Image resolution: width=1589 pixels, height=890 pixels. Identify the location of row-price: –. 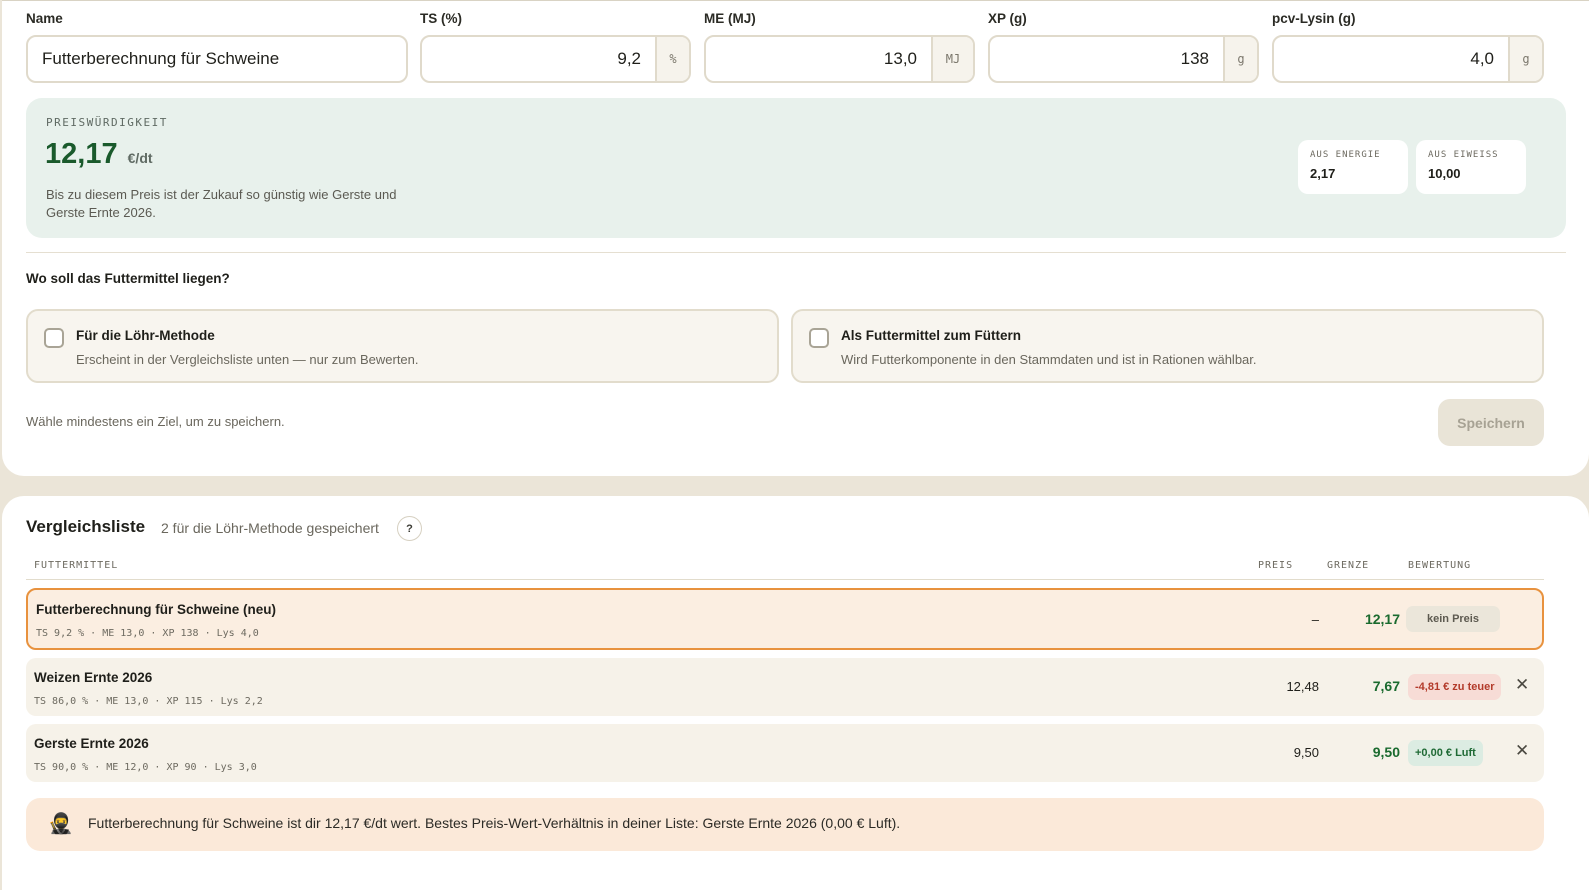
(1315, 619).